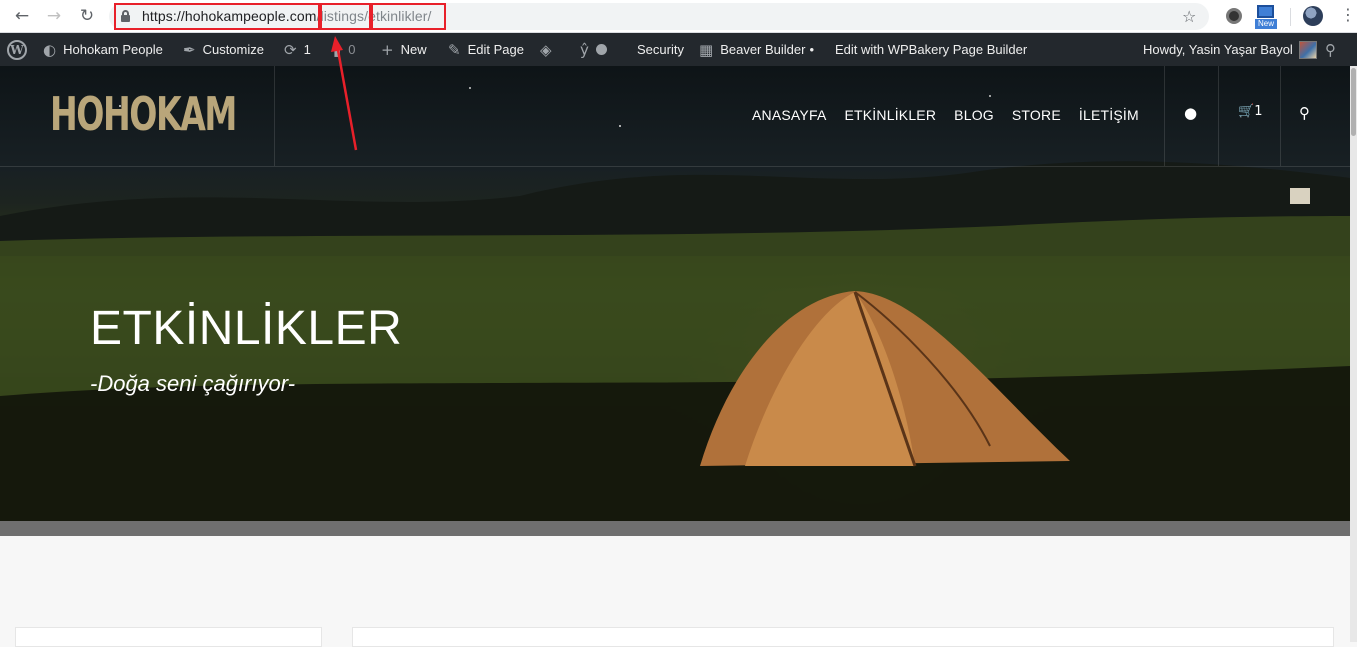 This screenshot has height=647, width=1357. I want to click on page-scrollbar, so click(1353, 354).